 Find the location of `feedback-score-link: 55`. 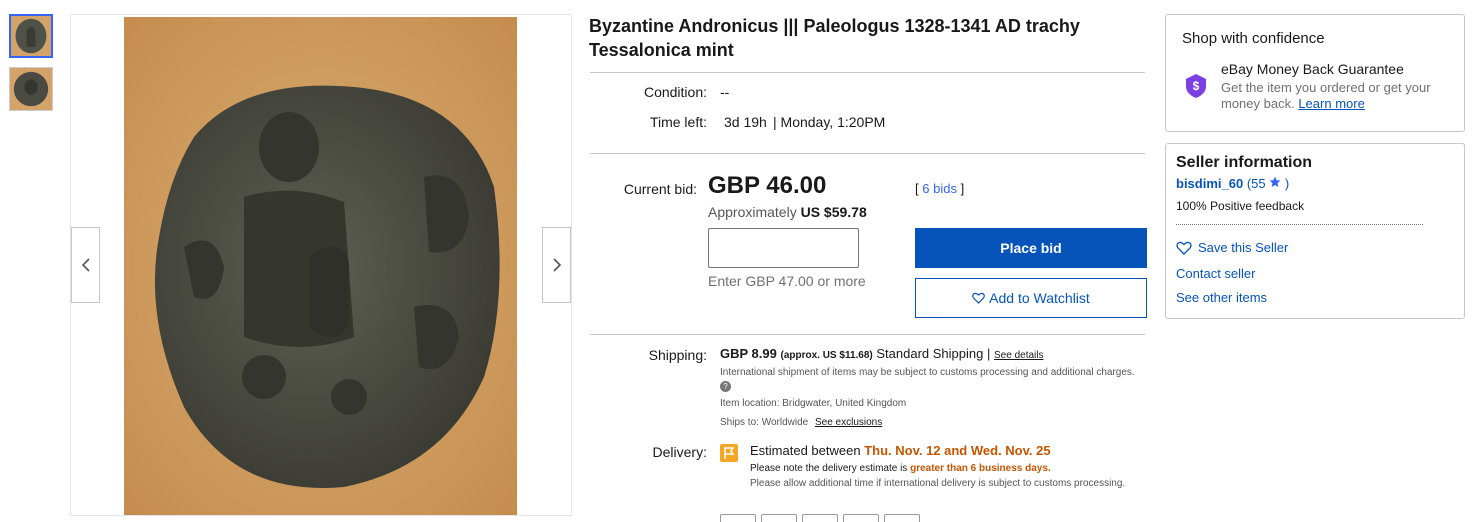

feedback-score-link: 55 is located at coordinates (1258, 183).